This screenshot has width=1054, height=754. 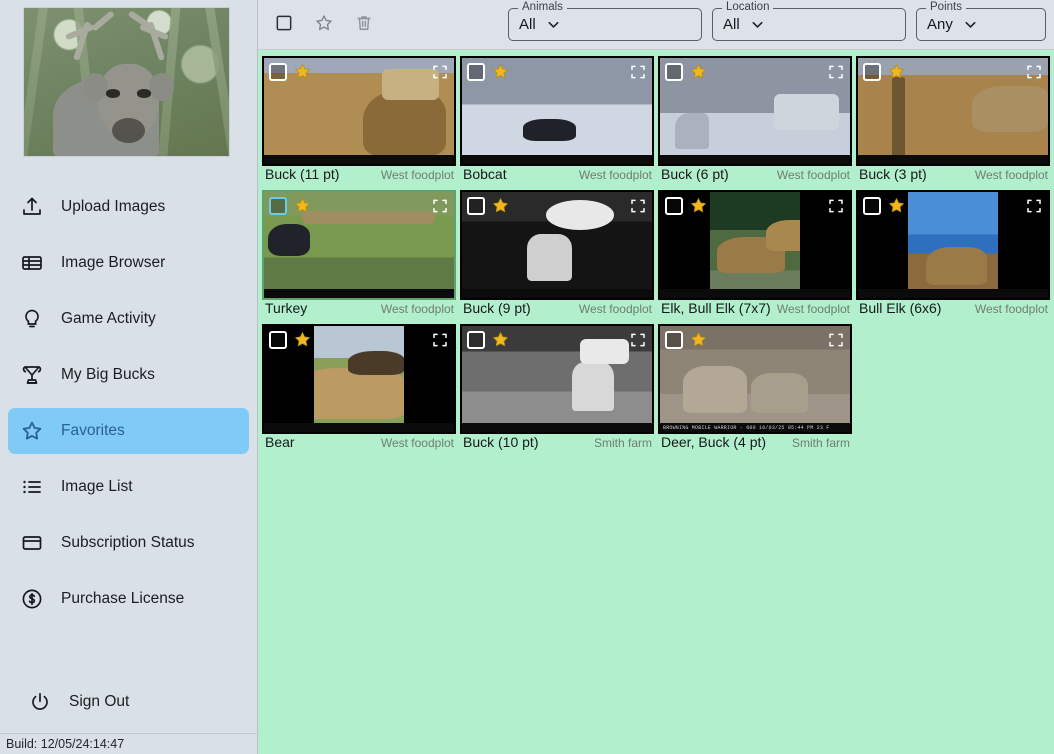 I want to click on table-icon, so click(x=32, y=263).